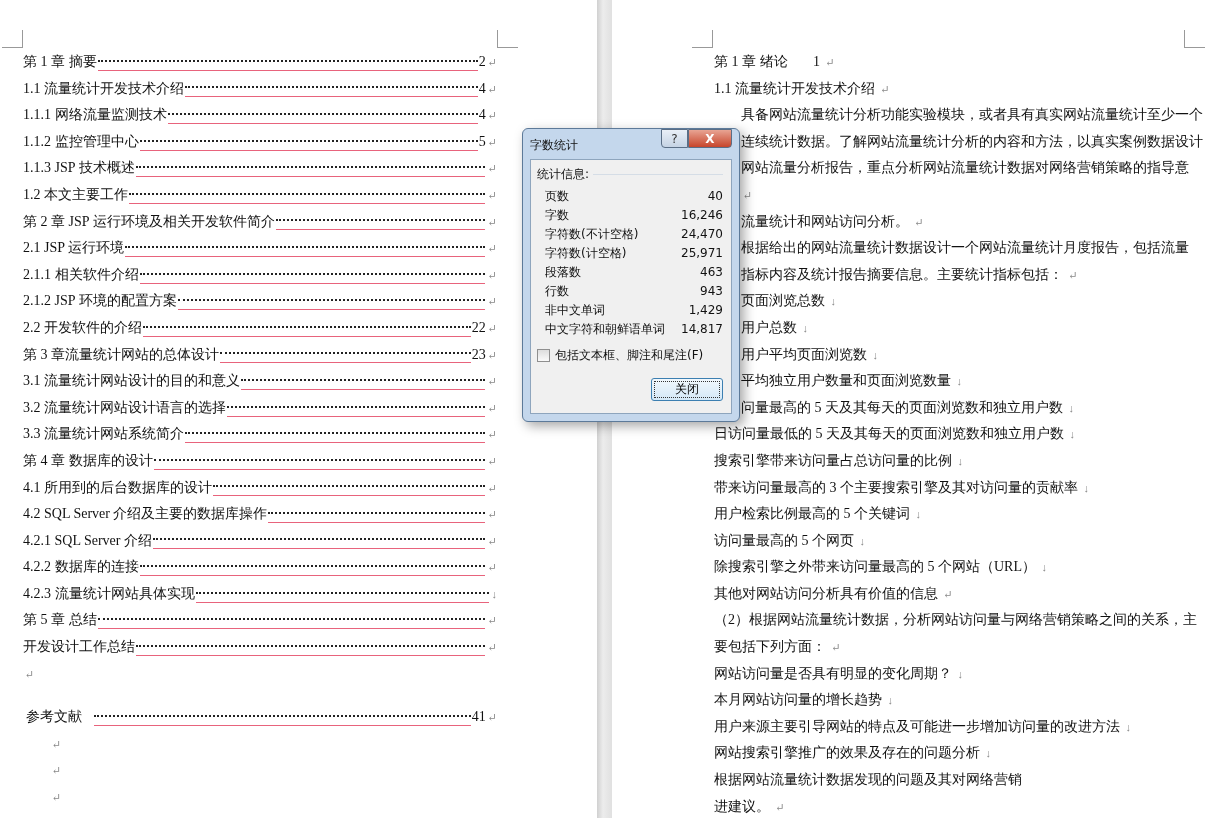  What do you see at coordinates (742, 806) in the screenshot?
I see `body-text-line: 进建议。` at bounding box center [742, 806].